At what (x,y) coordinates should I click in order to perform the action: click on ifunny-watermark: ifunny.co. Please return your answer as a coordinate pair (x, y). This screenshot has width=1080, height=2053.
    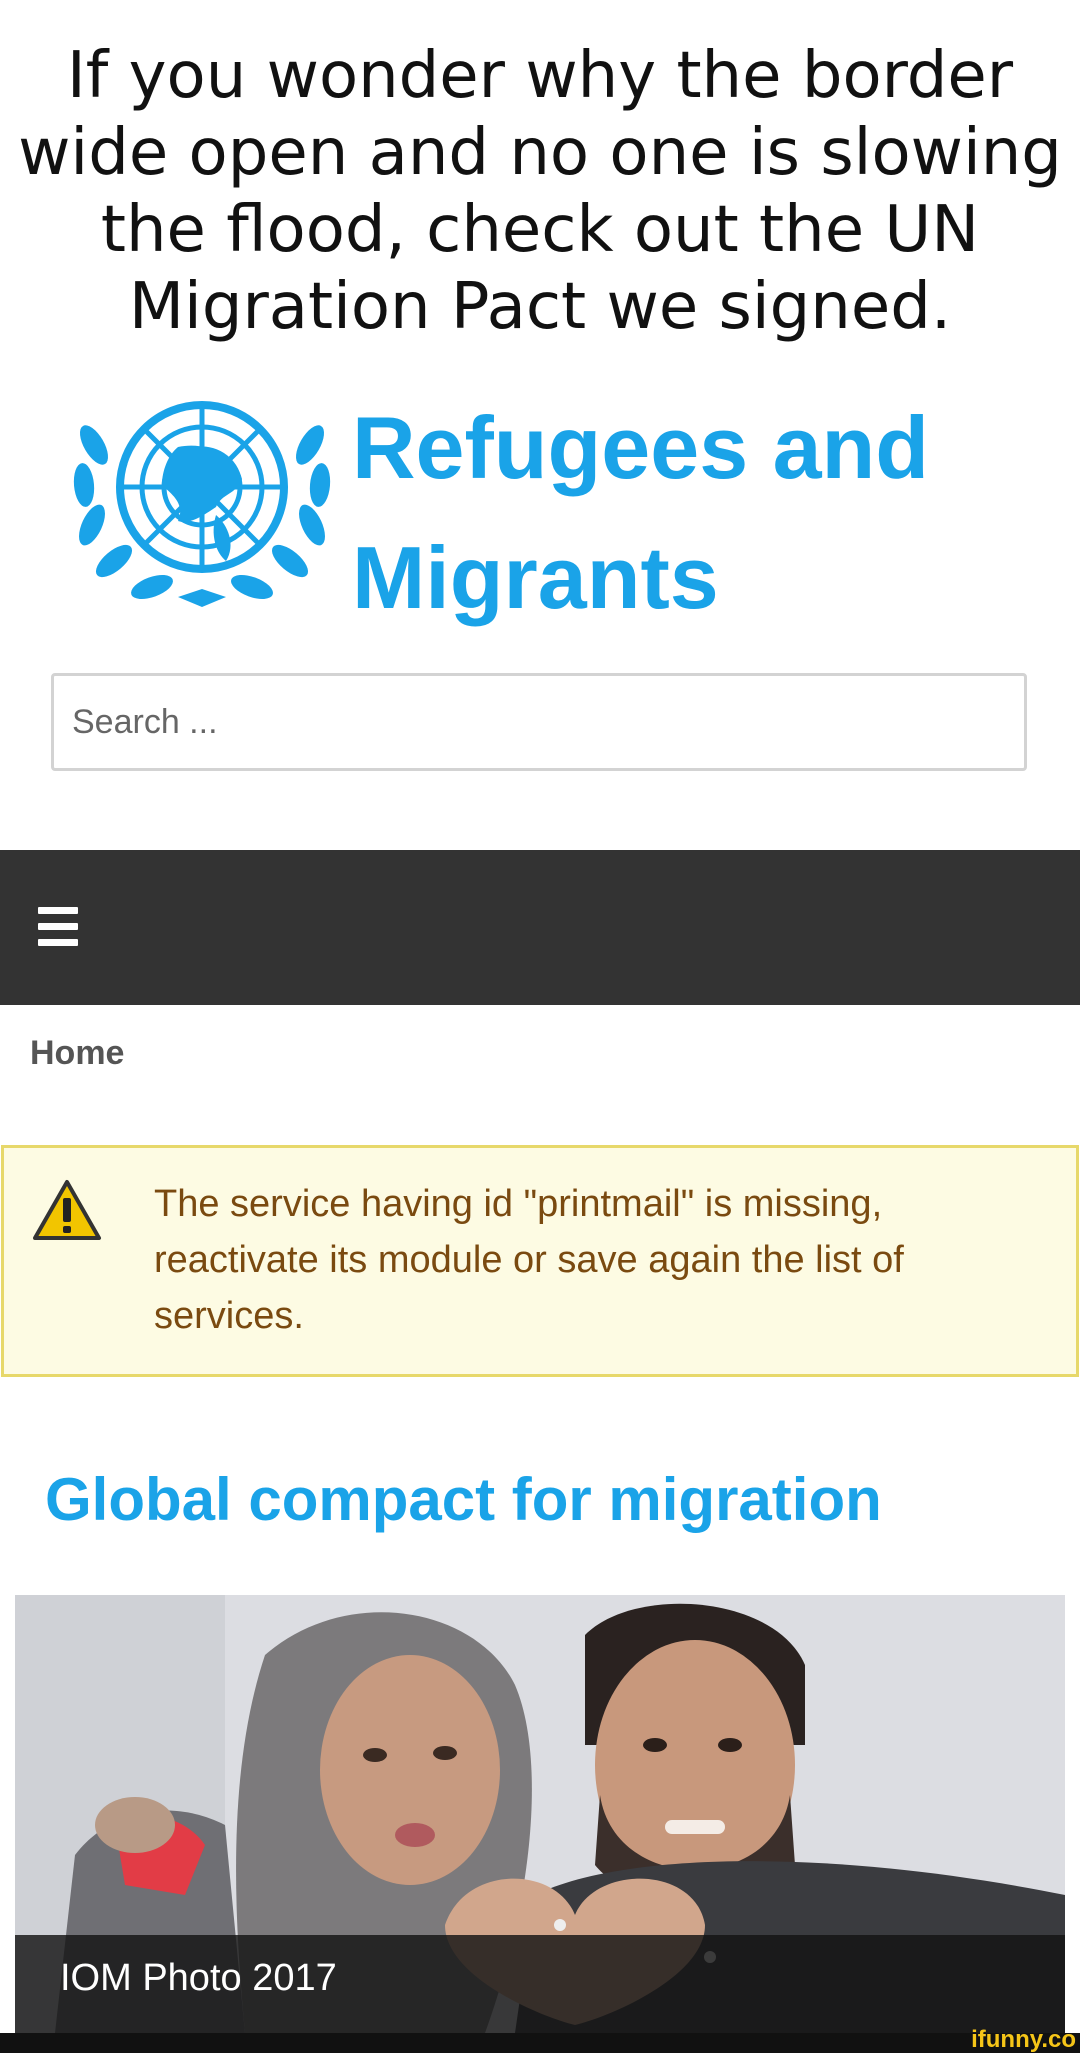
    Looking at the image, I should click on (1023, 2039).